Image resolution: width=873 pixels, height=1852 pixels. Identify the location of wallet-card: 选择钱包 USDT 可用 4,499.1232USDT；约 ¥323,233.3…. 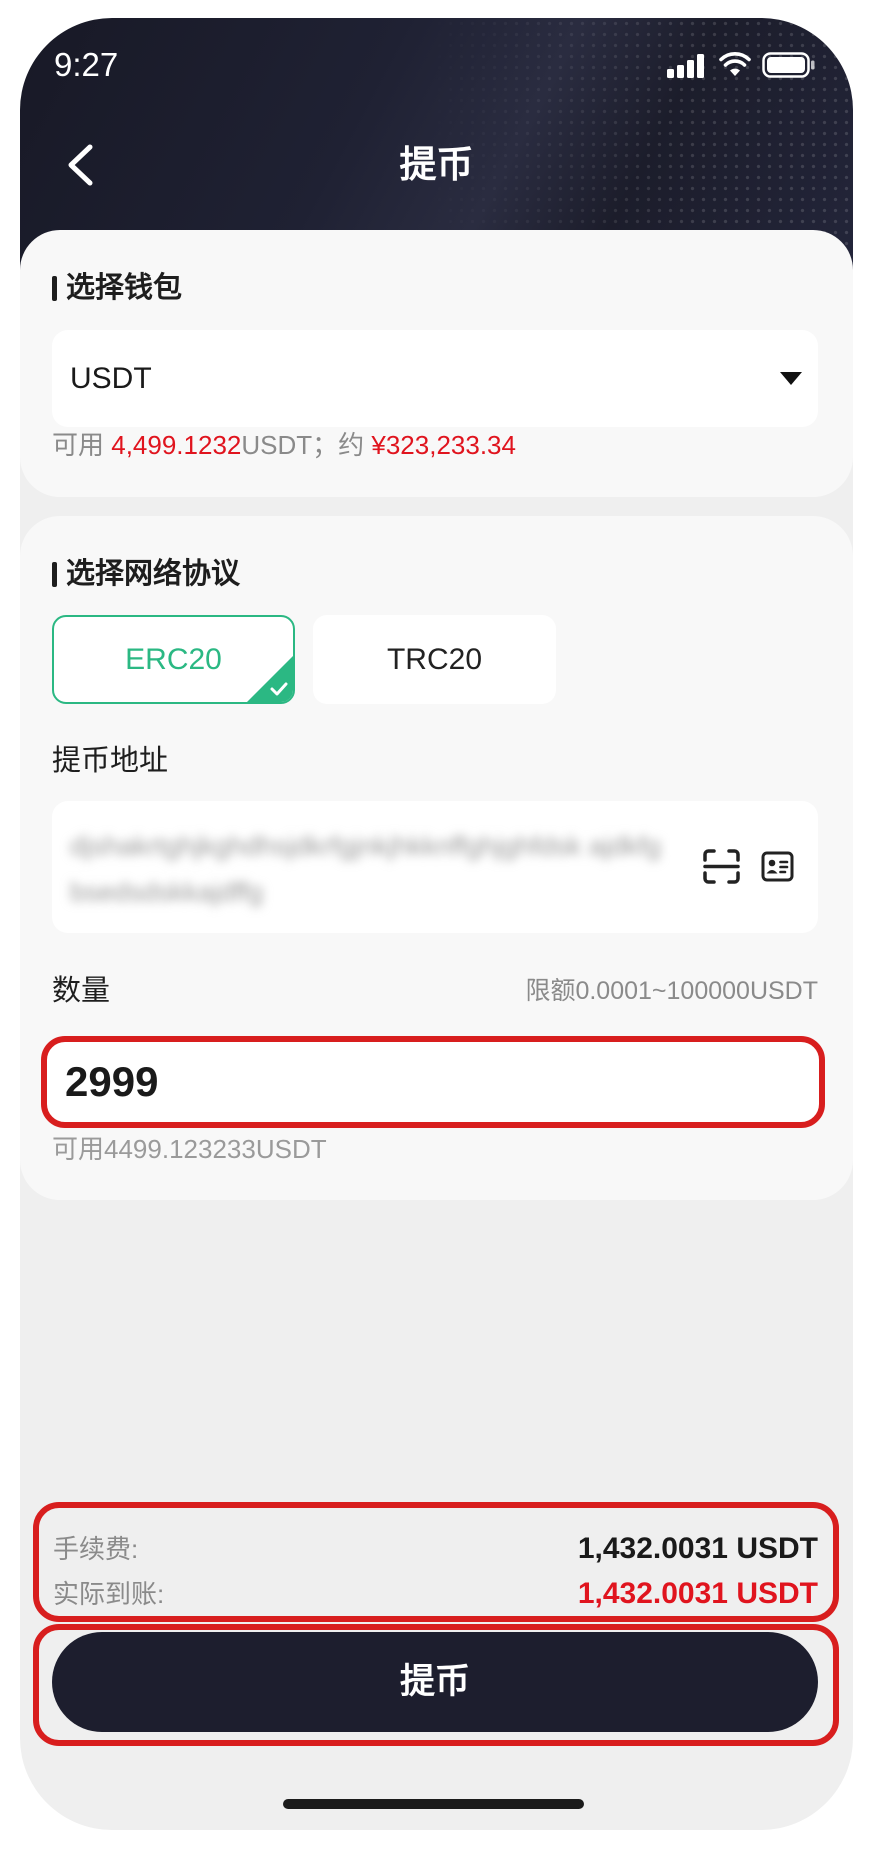
(436, 363).